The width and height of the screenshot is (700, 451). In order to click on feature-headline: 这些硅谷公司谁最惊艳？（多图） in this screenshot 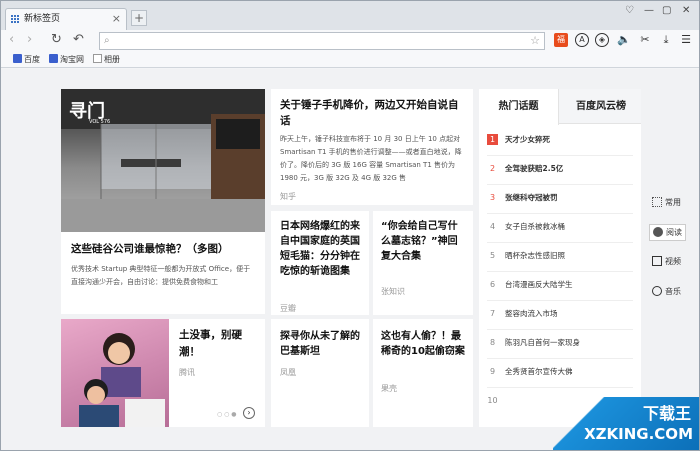, I will do `click(164, 248)`.